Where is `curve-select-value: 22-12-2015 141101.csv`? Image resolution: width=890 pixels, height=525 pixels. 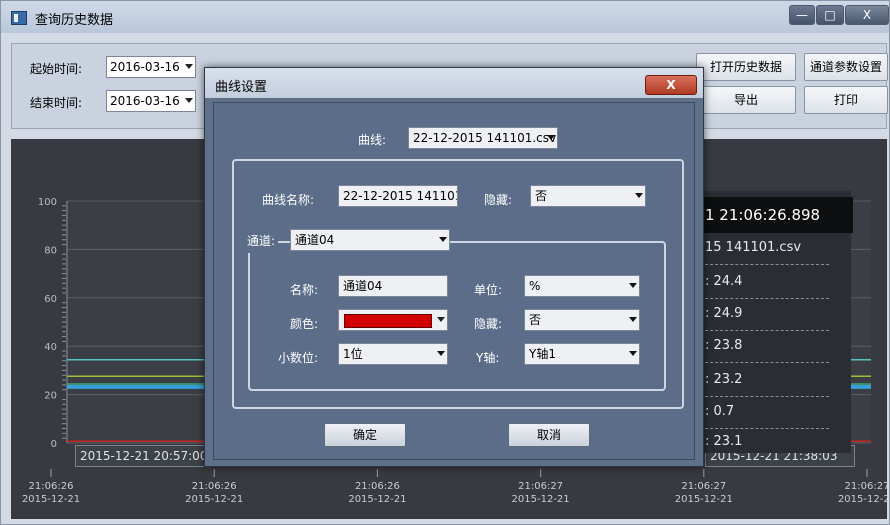 curve-select-value: 22-12-2015 141101.csv is located at coordinates (485, 138).